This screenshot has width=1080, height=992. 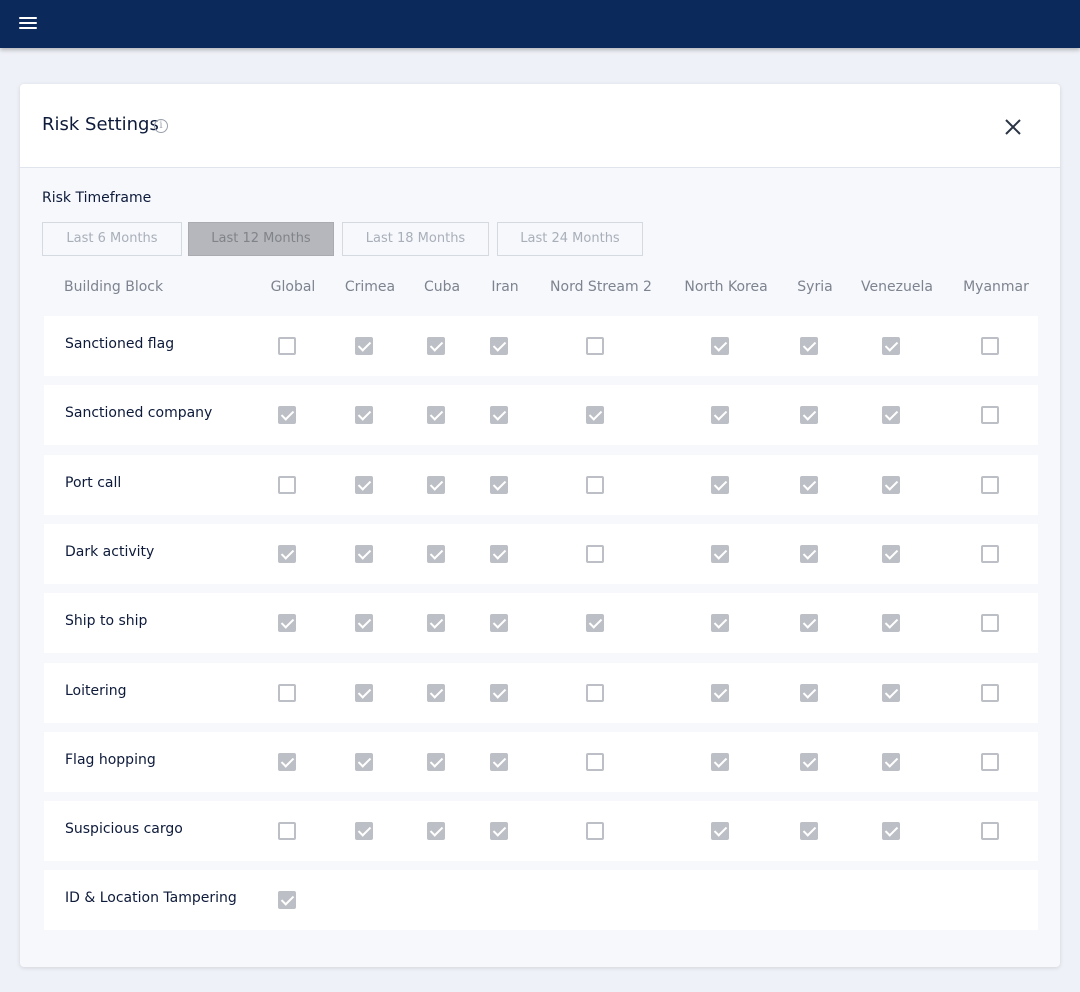 I want to click on table-row: Dark activity, so click(x=541, y=554).